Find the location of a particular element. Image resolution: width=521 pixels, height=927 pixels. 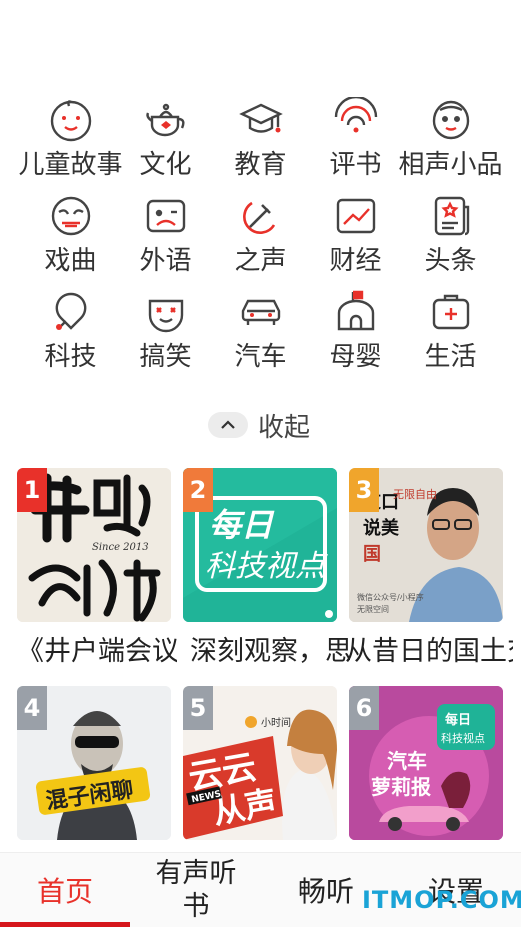

nav-audiobooks: 有声听书 is located at coordinates (196, 890).